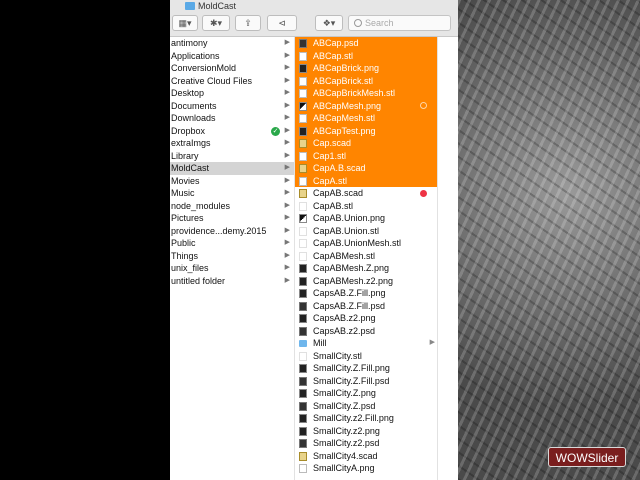  I want to click on file-list-item: SmallCity.Z.Fill.psd, so click(366, 381).